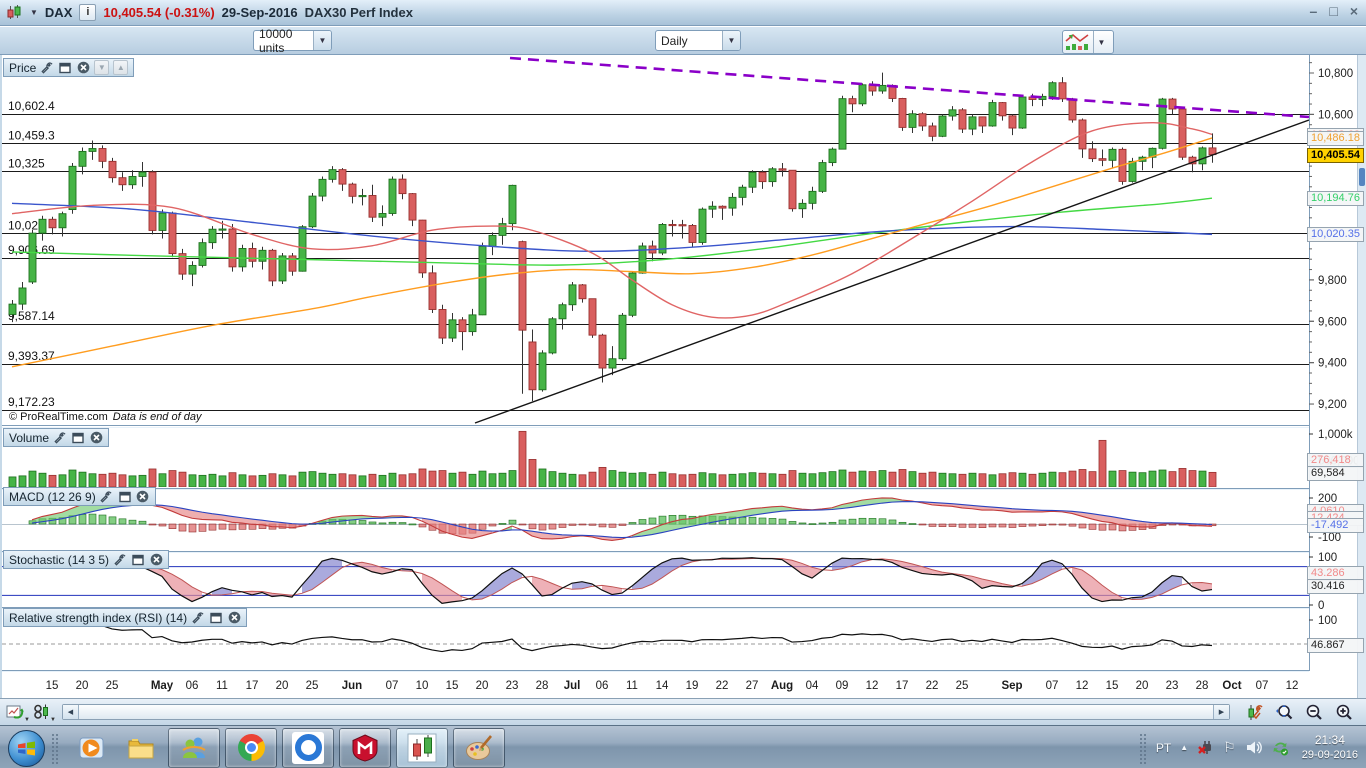  I want to click on device-disconnected-icon, so click(1205, 747).